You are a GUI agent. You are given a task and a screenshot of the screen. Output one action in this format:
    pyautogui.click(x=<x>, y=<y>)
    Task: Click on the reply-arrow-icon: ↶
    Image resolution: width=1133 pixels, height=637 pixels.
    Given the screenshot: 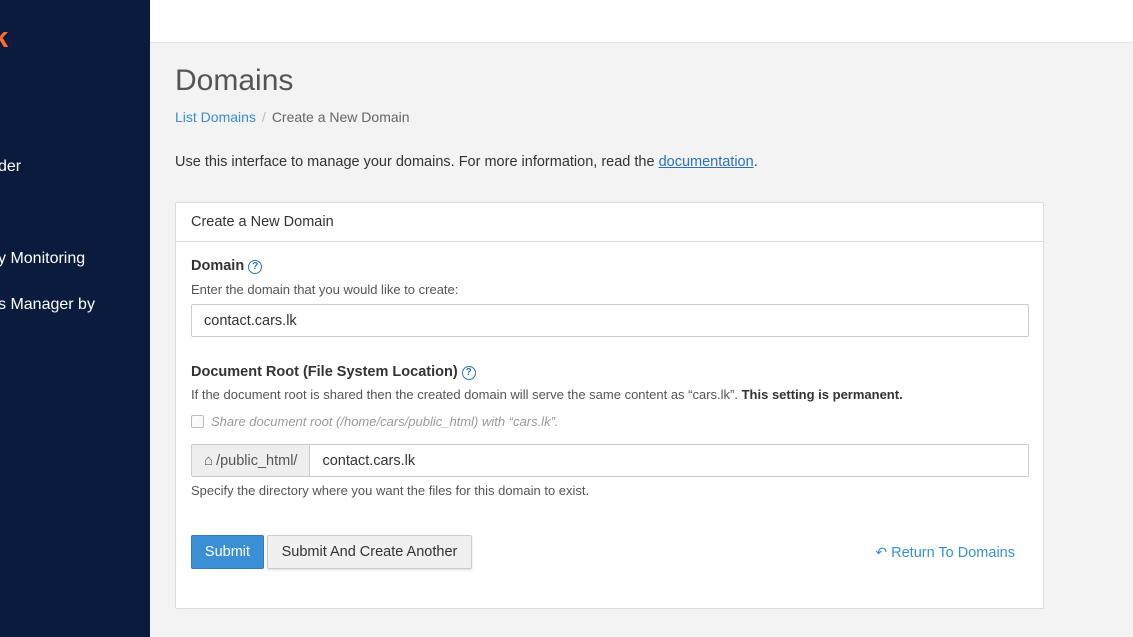 What is the action you would take?
    pyautogui.click(x=881, y=552)
    